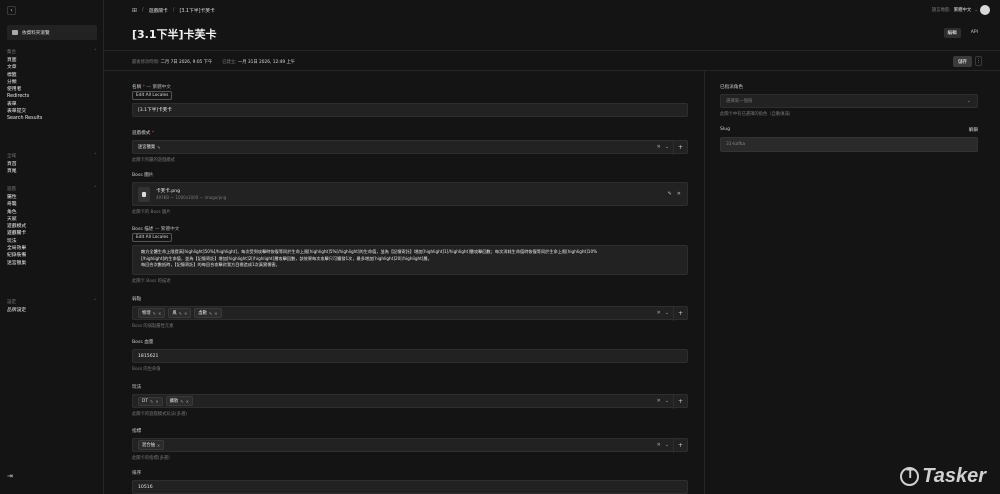 The image size is (1000, 494). I want to click on nav-group-title: 設定, so click(11, 302).